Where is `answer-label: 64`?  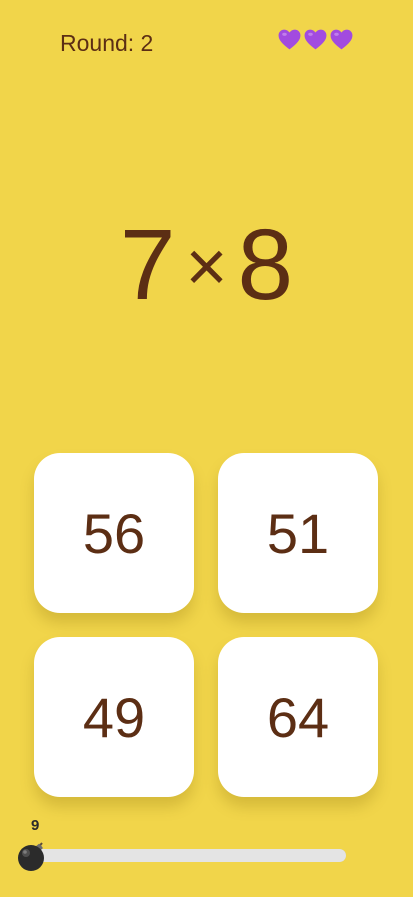
answer-label: 64 is located at coordinates (298, 717).